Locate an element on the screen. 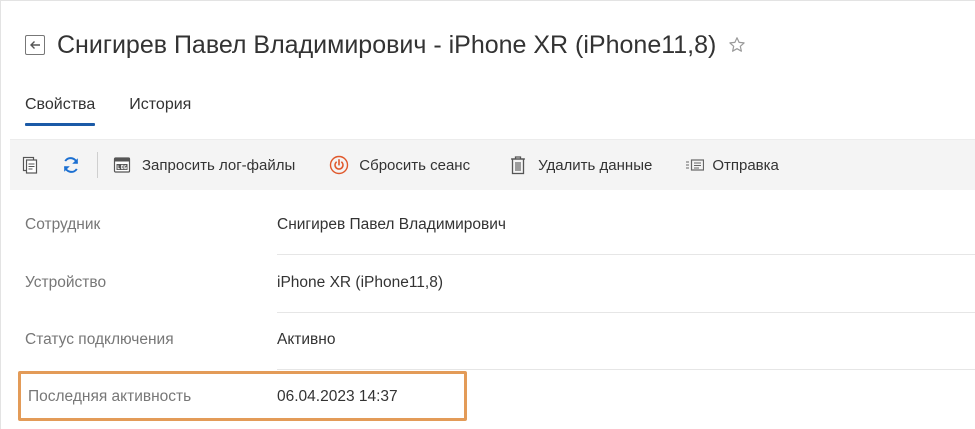  refresh-button is located at coordinates (71, 165).